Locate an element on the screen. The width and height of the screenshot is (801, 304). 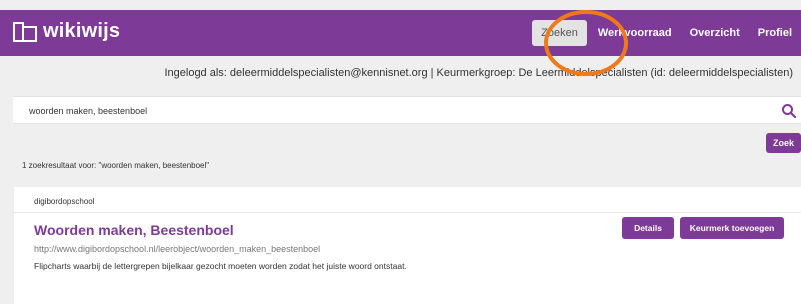
logo-text: wikiwijs is located at coordinates (82, 31).